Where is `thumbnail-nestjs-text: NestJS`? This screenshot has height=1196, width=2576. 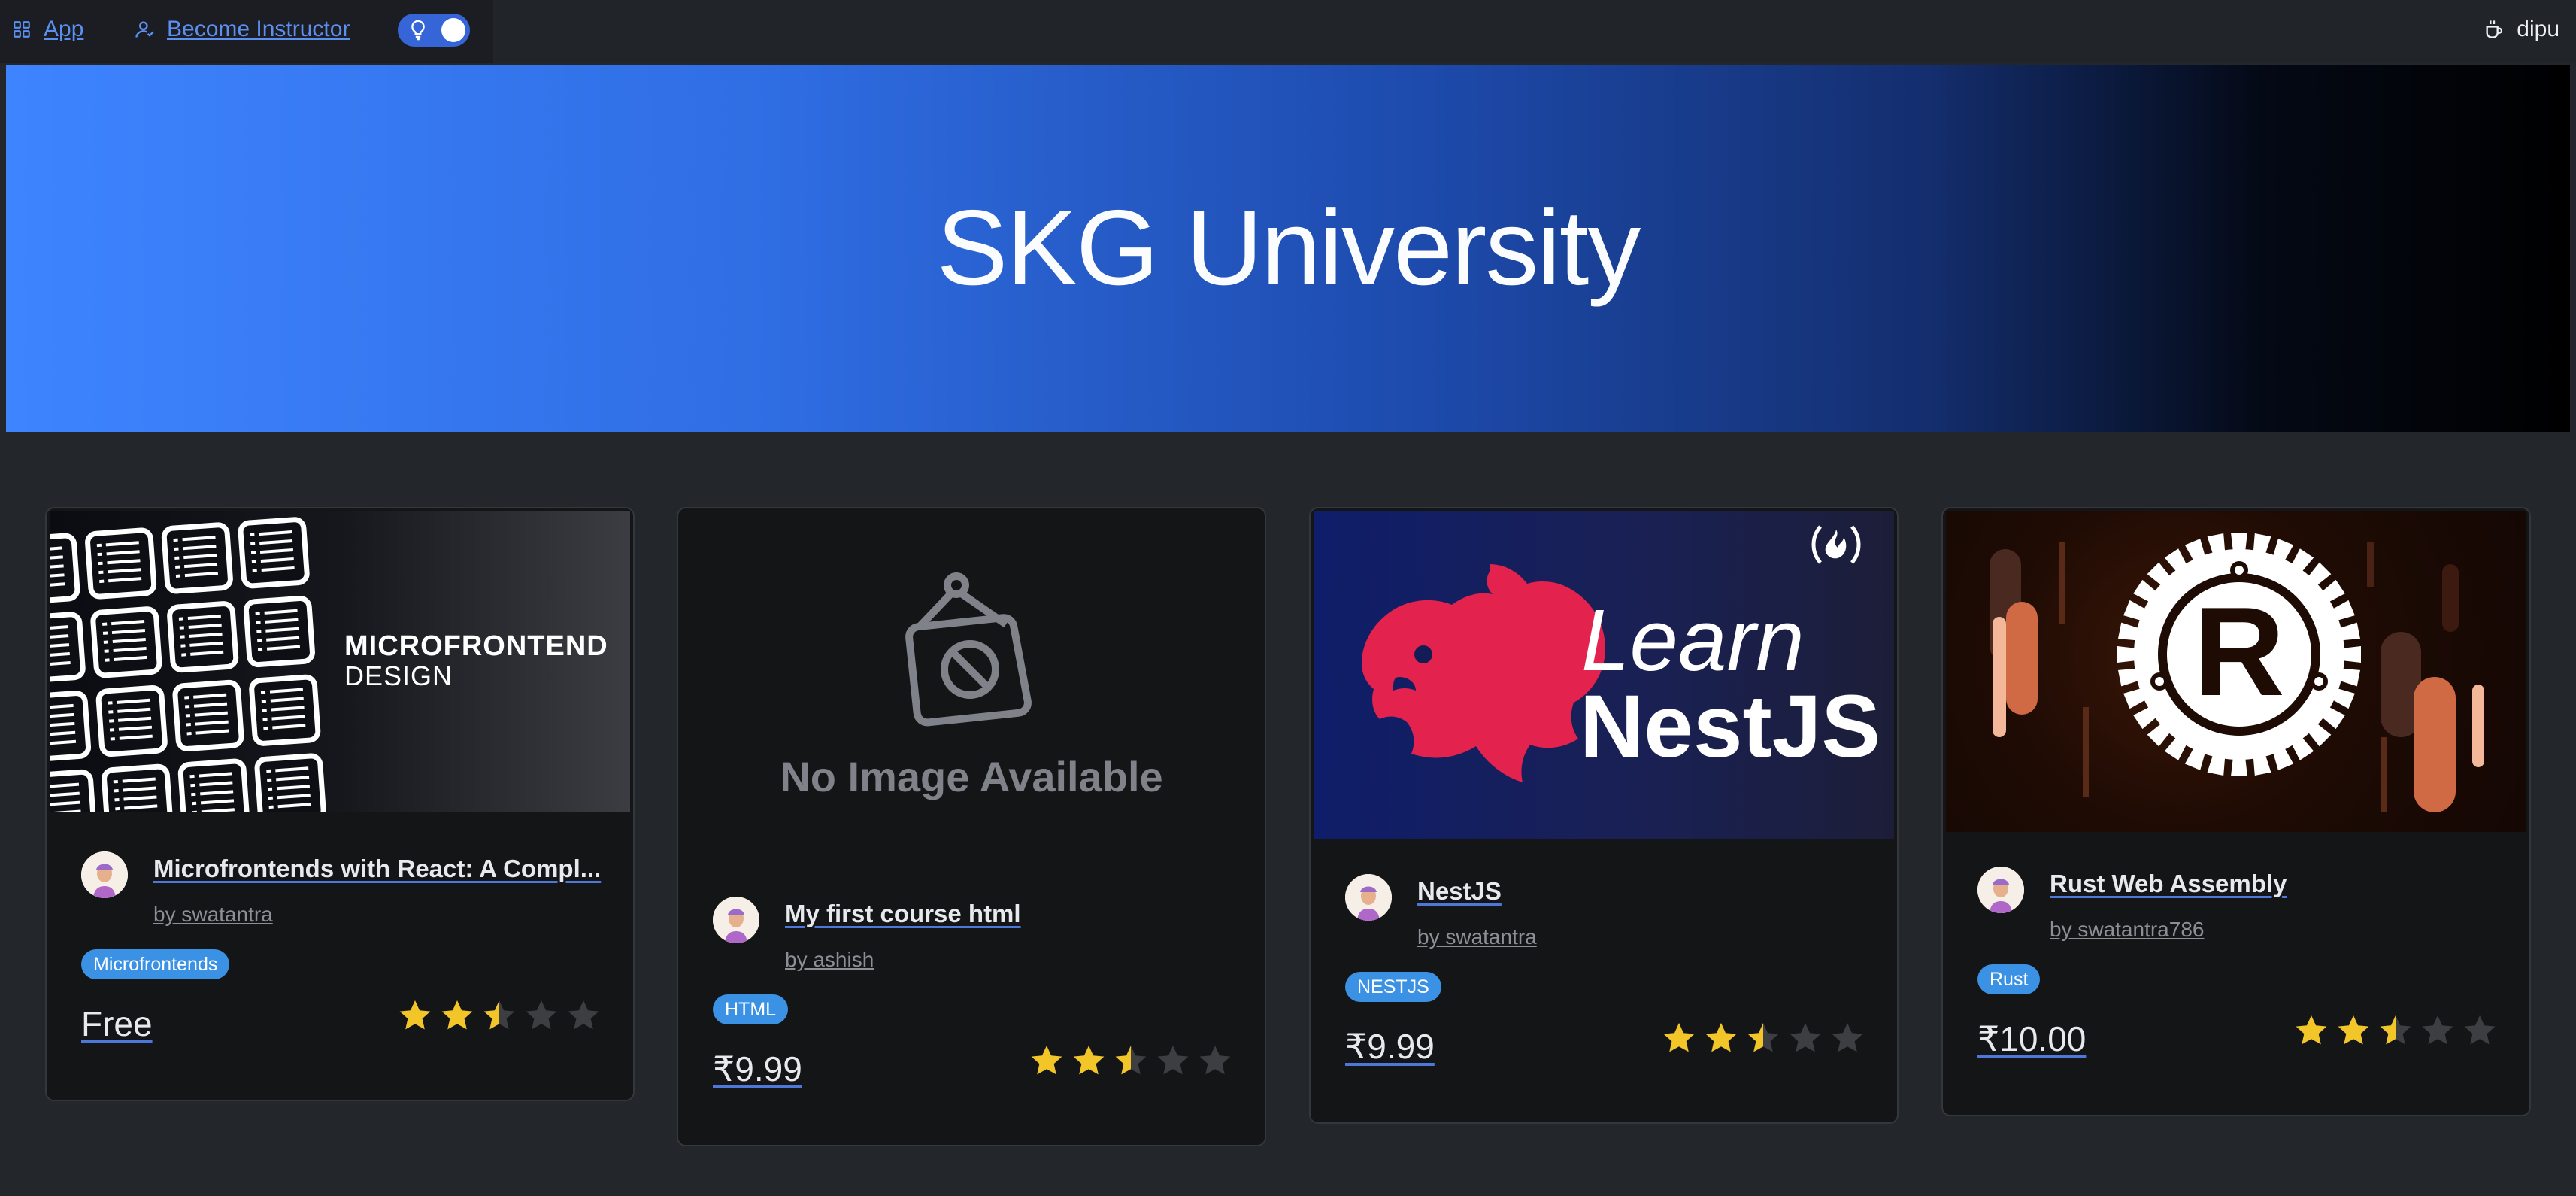 thumbnail-nestjs-text: NestJS is located at coordinates (1730, 726).